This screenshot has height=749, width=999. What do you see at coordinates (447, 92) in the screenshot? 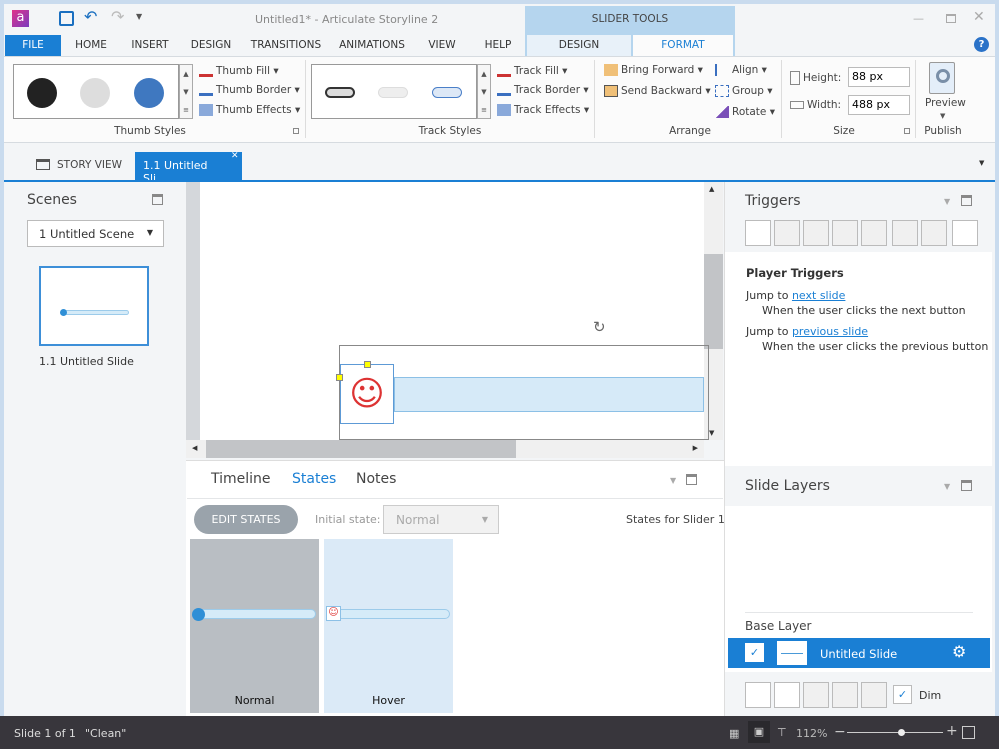
I see `track-style-blue` at bounding box center [447, 92].